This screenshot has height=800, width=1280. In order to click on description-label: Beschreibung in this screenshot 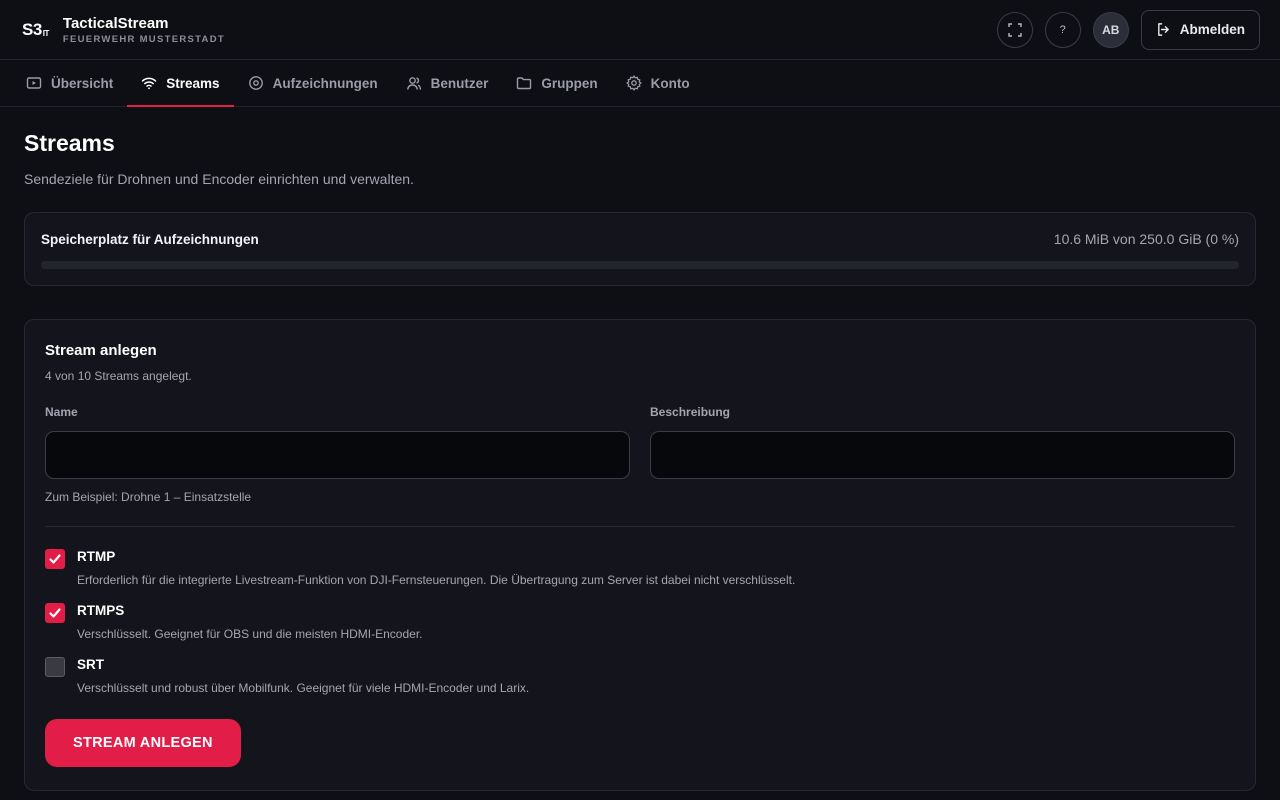, I will do `click(690, 412)`.